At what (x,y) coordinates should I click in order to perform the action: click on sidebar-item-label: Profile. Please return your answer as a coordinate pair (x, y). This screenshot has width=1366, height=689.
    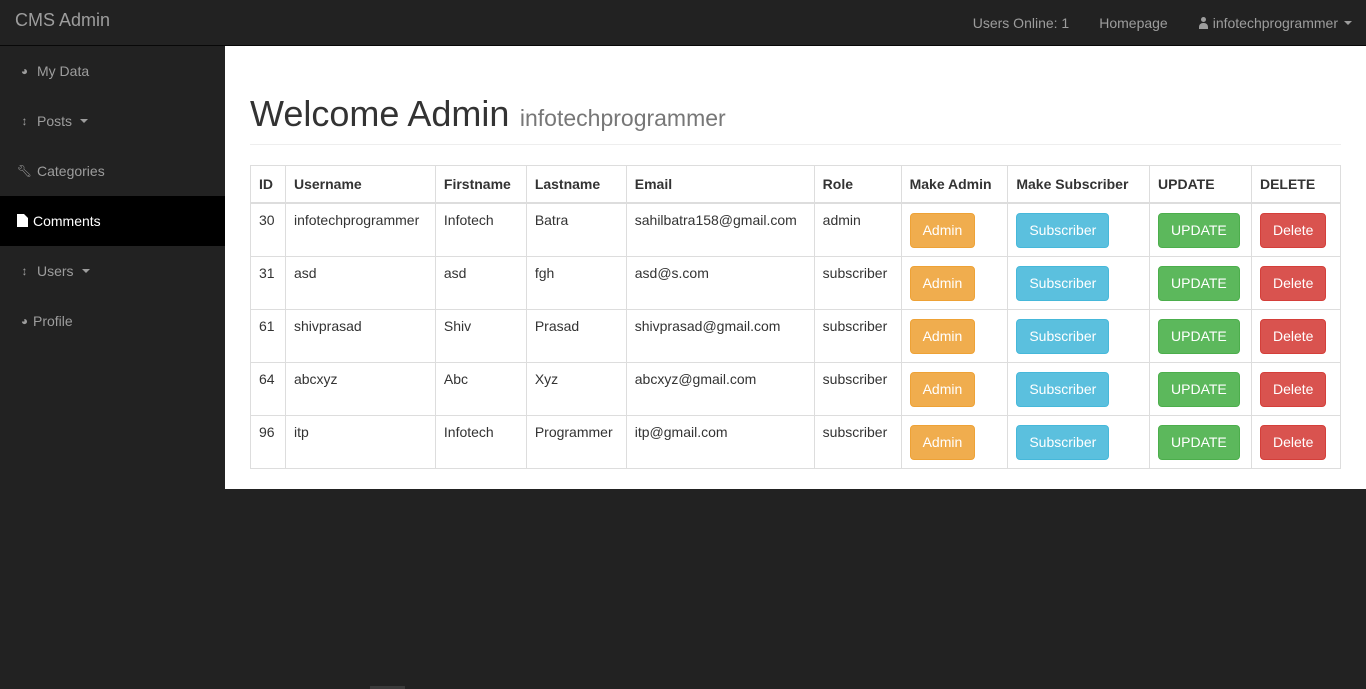
    Looking at the image, I should click on (53, 321).